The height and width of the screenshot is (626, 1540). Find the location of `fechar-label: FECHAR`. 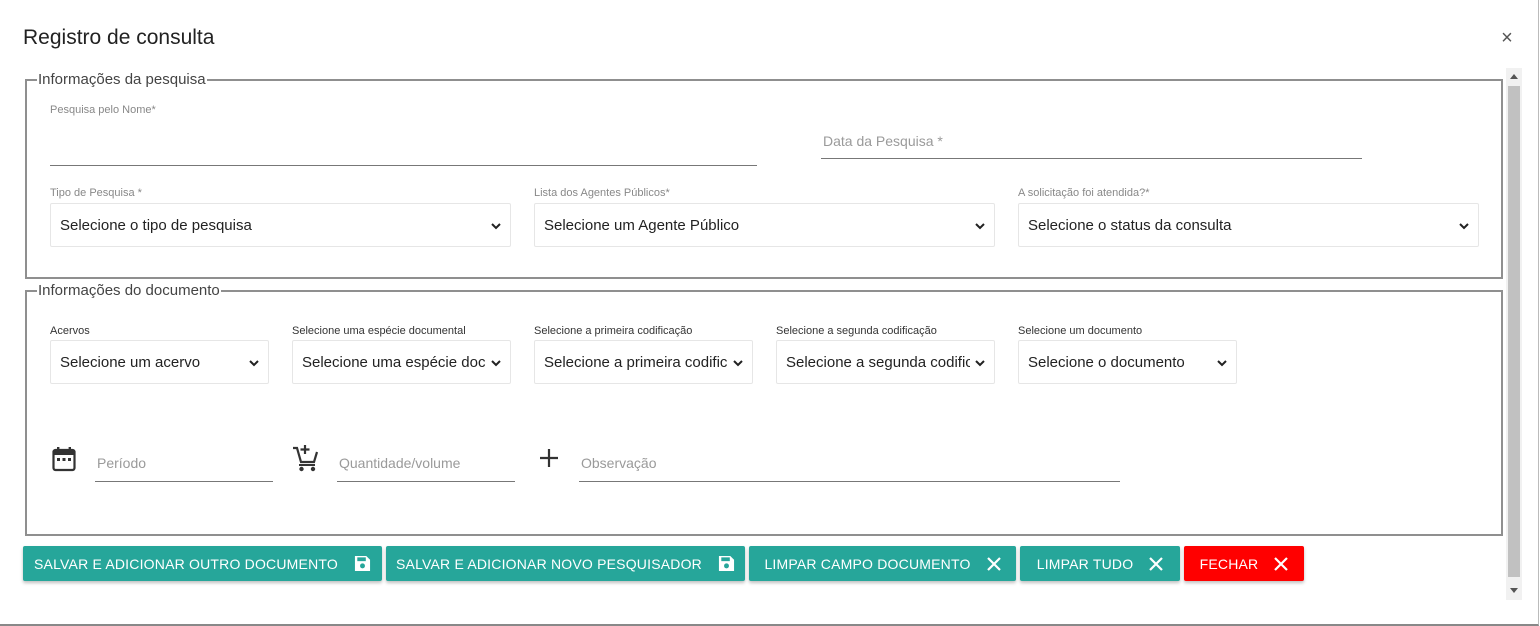

fechar-label: FECHAR is located at coordinates (1229, 563).